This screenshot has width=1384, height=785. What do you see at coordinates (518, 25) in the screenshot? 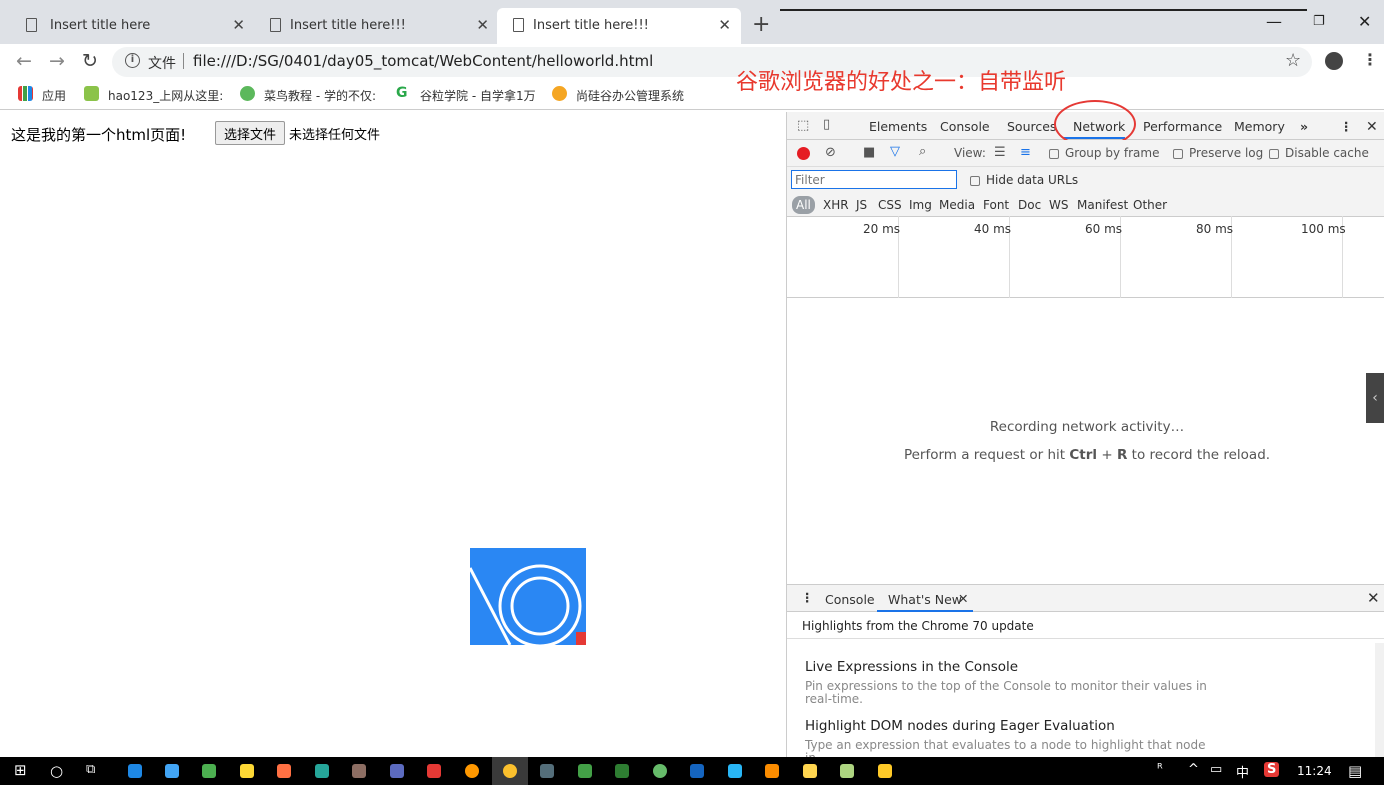
I see `page-icon` at bounding box center [518, 25].